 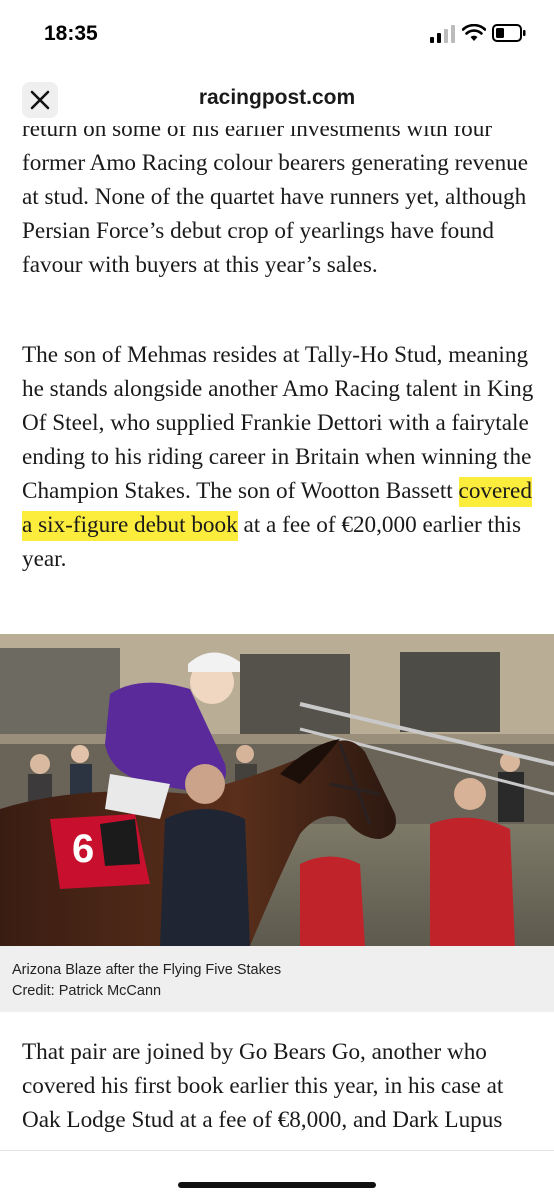 I want to click on page-domain: racingpost.com, so click(x=277, y=98).